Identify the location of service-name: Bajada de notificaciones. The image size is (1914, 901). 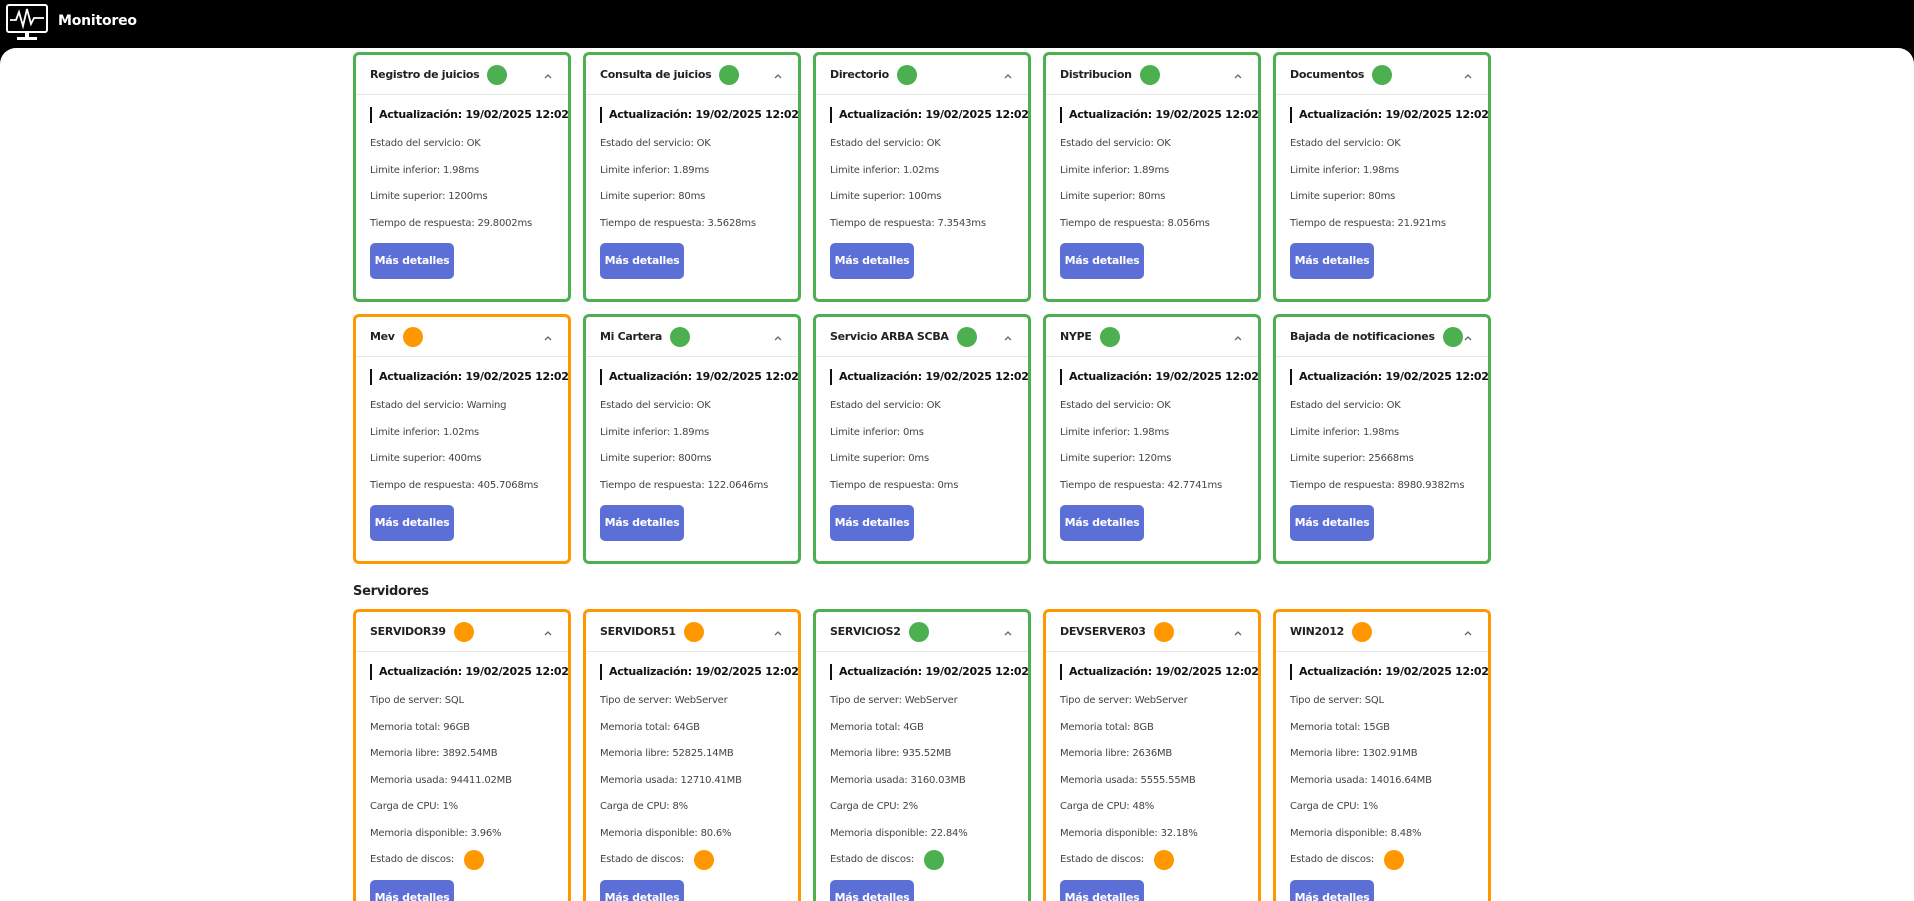
(1362, 336).